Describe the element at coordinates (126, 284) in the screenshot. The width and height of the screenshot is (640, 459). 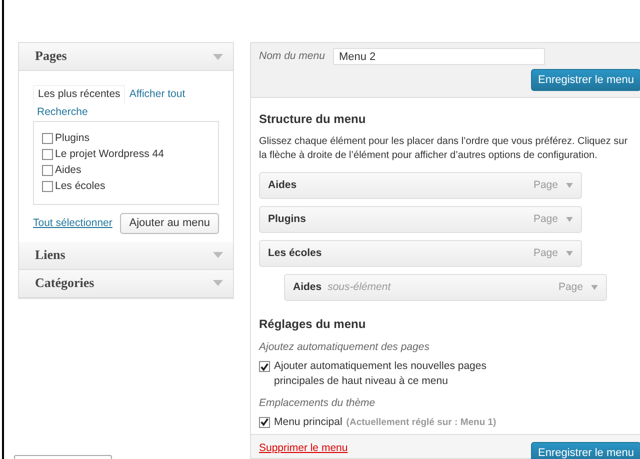
I see `section-header: Catégories` at that location.